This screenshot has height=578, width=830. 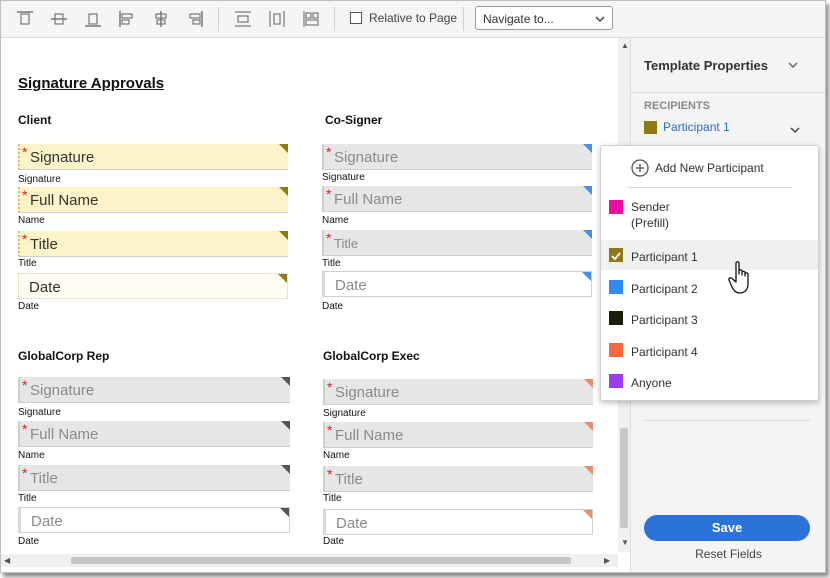 I want to click on relative-to-page-checkbox, so click(x=356, y=18).